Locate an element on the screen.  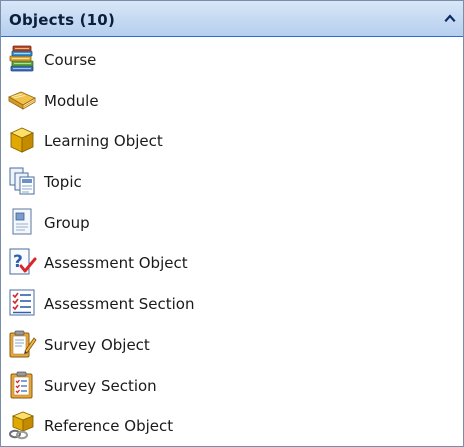
list-item-label: Group is located at coordinates (67, 222).